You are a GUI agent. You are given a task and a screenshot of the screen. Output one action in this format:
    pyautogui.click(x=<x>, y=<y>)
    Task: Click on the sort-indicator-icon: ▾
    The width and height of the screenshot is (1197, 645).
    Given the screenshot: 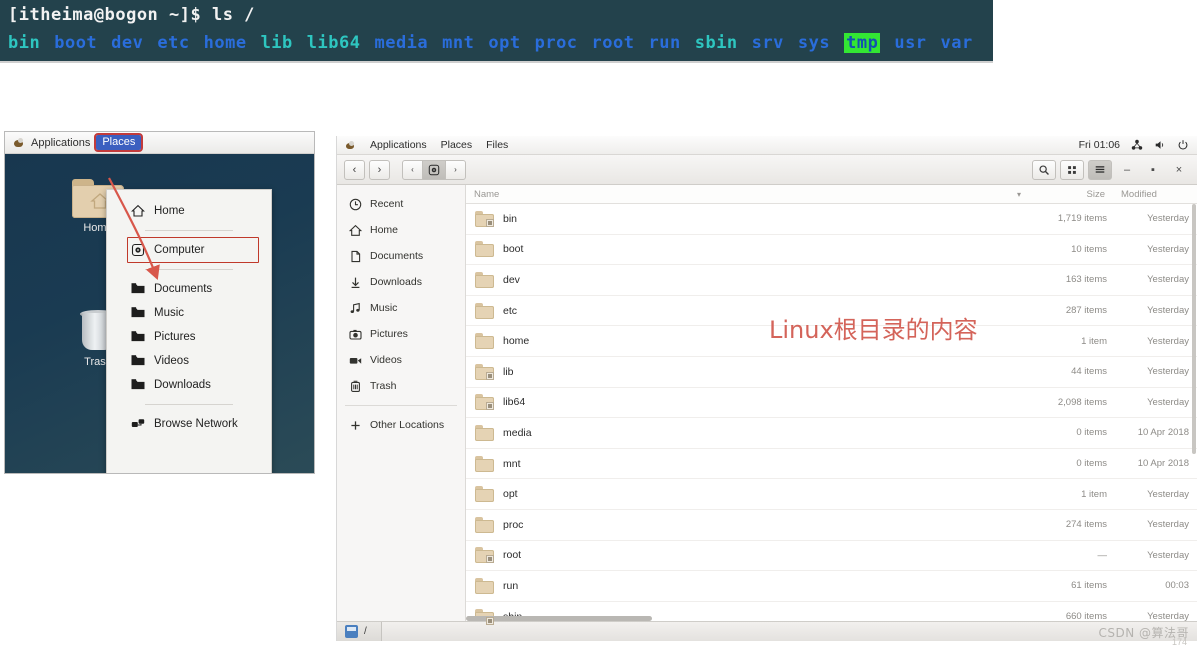 What is the action you would take?
    pyautogui.click(x=1019, y=194)
    